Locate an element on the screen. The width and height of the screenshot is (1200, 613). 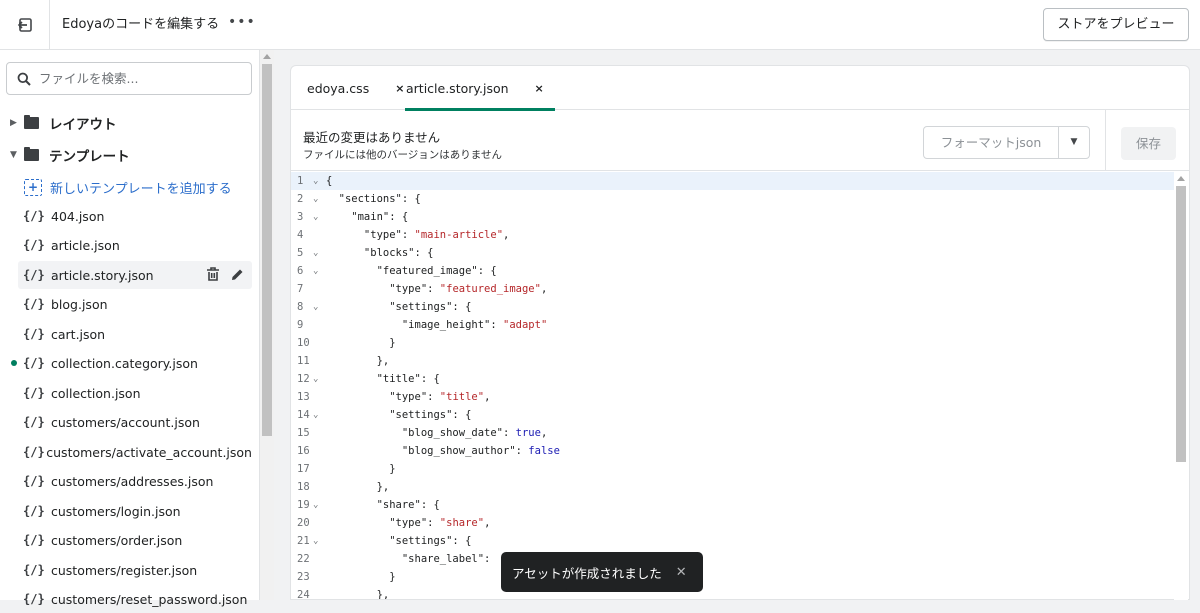
code-line: 22 "share_label": is located at coordinates (733, 559).